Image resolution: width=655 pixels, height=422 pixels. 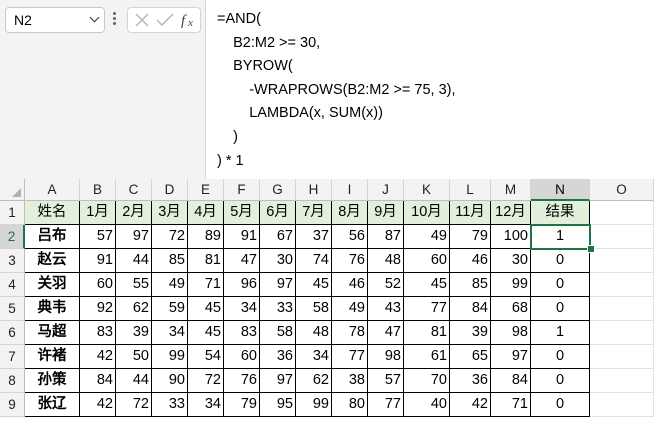 I want to click on select-all-corner, so click(x=12, y=190).